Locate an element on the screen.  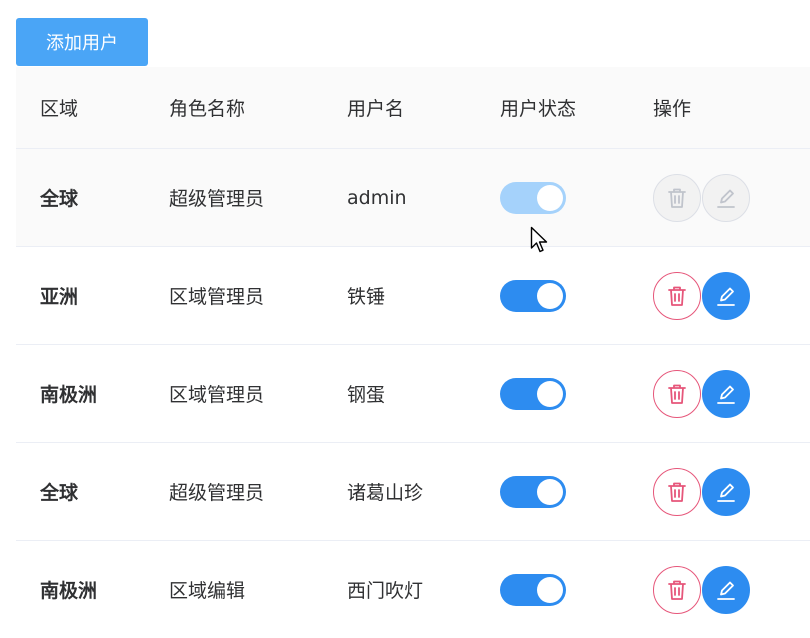
column-header-actions: 操作 is located at coordinates (672, 109).